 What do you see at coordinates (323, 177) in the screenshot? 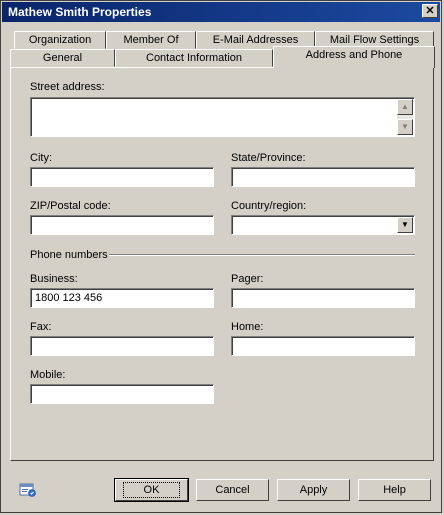
I see `state-province-field` at bounding box center [323, 177].